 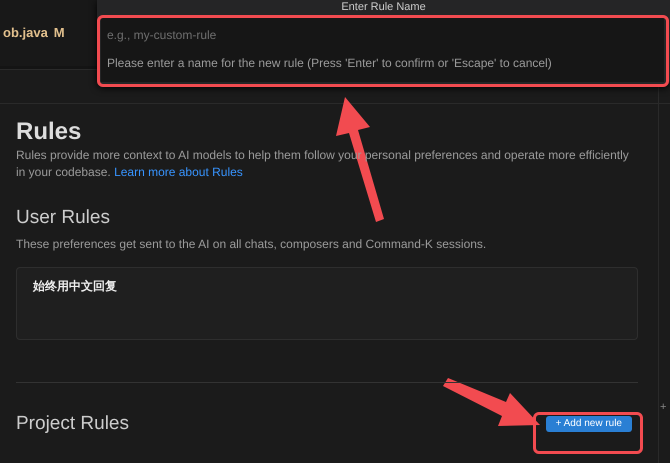 I want to click on description: These preferences get sent to the AI on all chats, composers and Command-K sessions., so click(x=252, y=244).